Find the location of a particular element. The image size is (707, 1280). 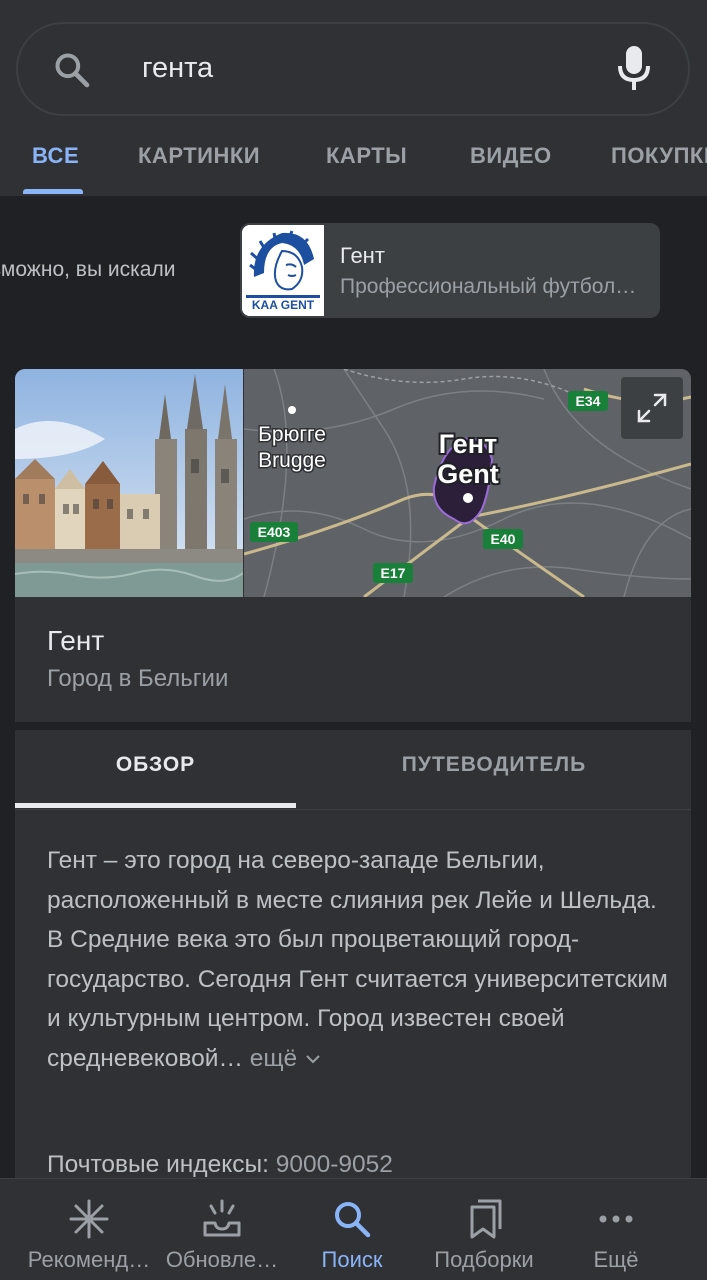

road-badge-e403: E403 is located at coordinates (274, 532).